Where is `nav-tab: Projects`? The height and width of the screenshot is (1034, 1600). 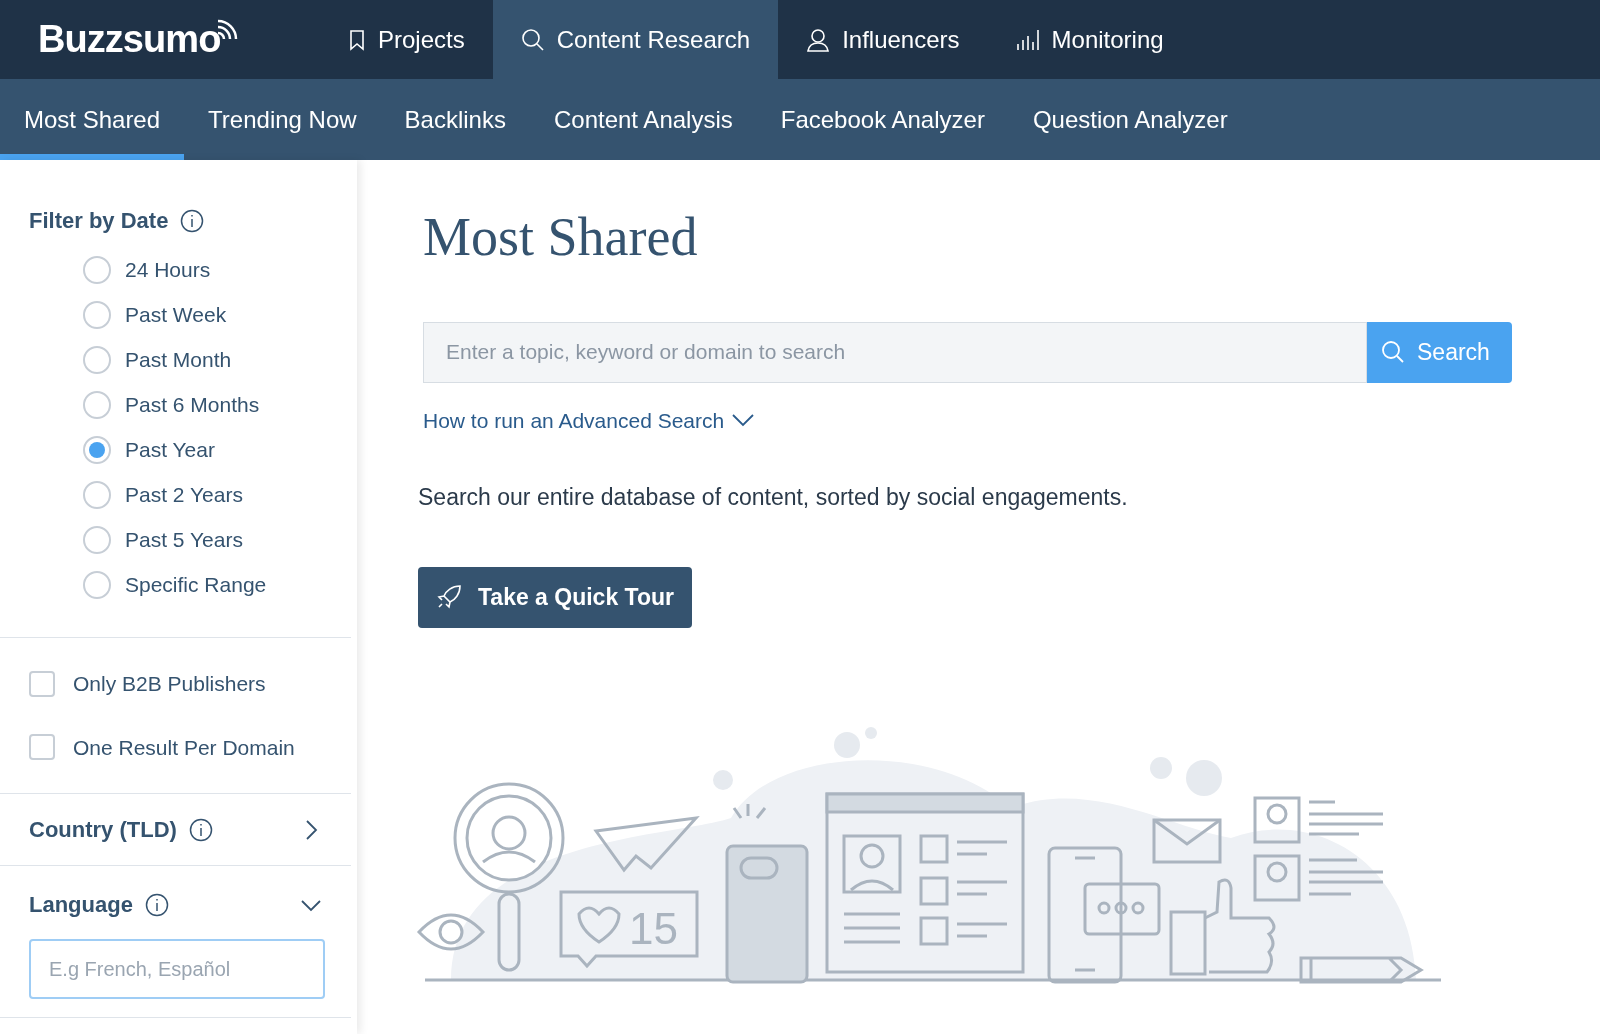 nav-tab: Projects is located at coordinates (406, 39).